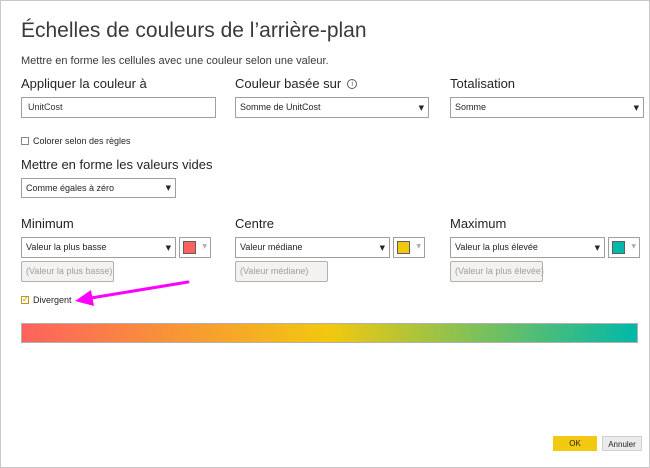 This screenshot has width=650, height=468. Describe the element at coordinates (194, 30) in the screenshot. I see `dialog-title: Échelles de couleurs de l’arrière-plan` at that location.